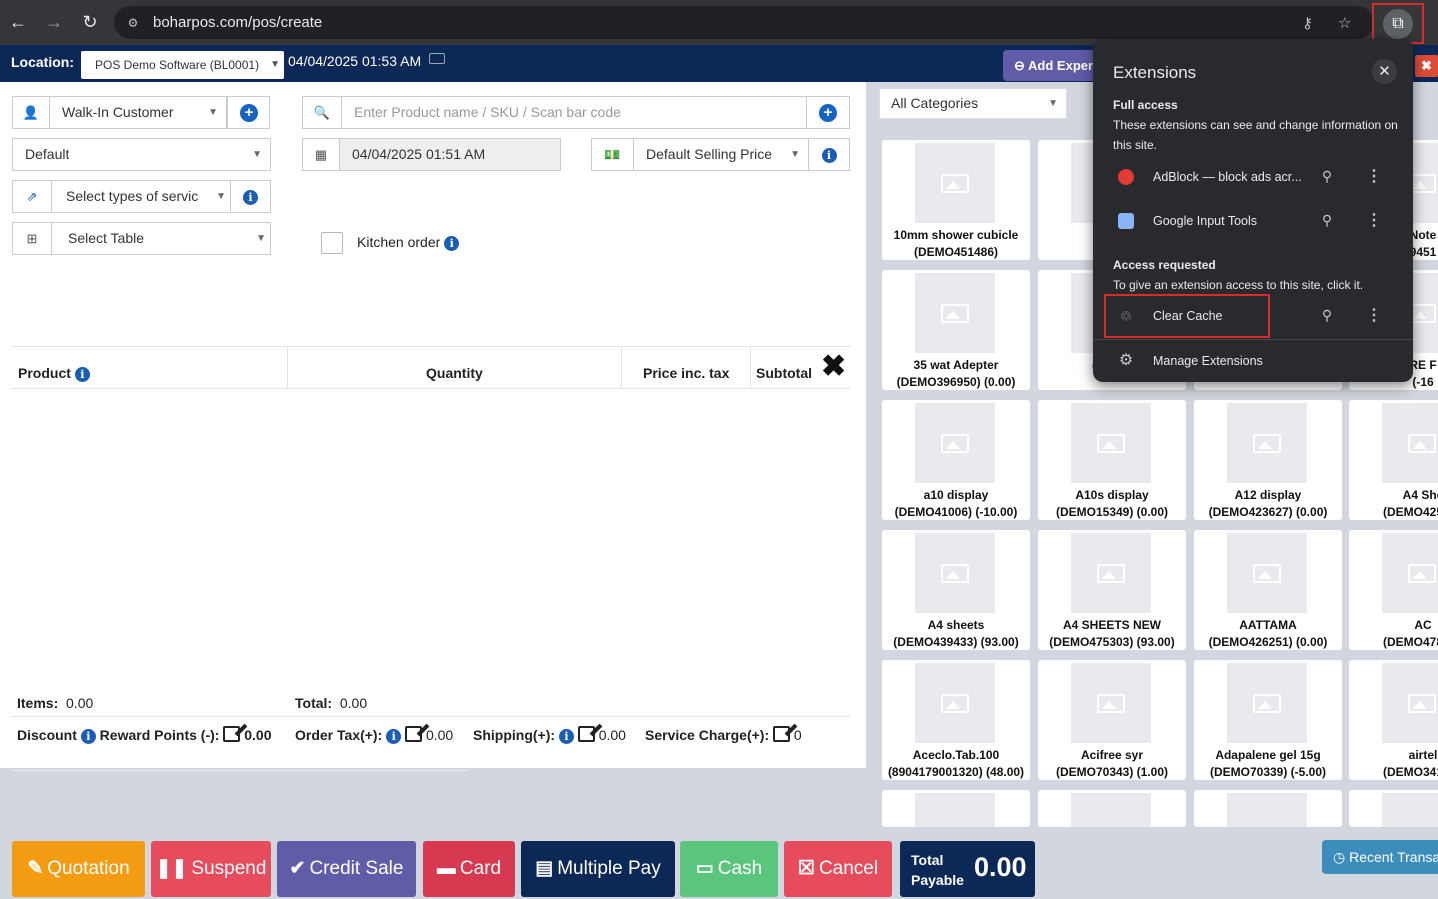 The width and height of the screenshot is (1438, 899). I want to click on product-card: A12 display (DEMO423627) (0.00), so click(1268, 460).